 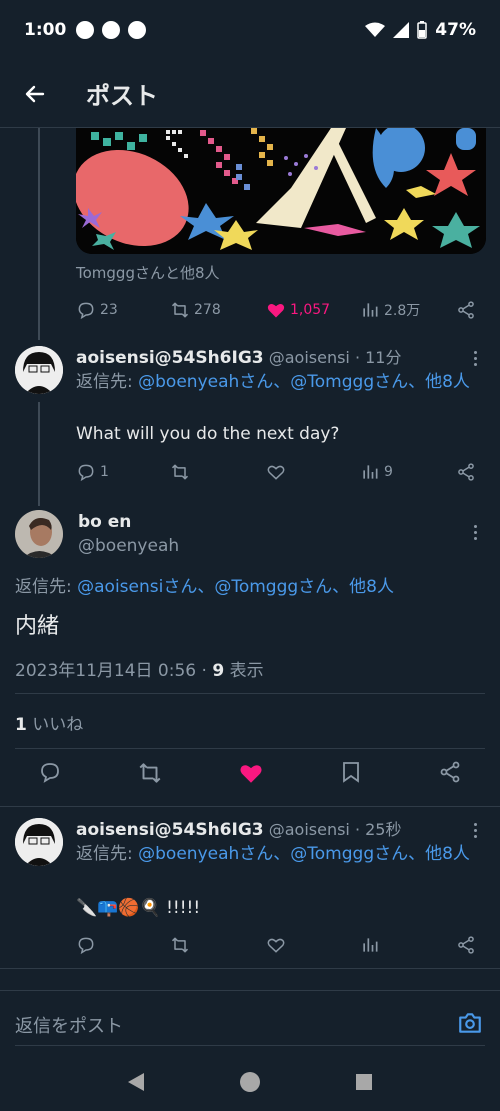 I want to click on user-handle: @boenyeah, so click(x=128, y=546).